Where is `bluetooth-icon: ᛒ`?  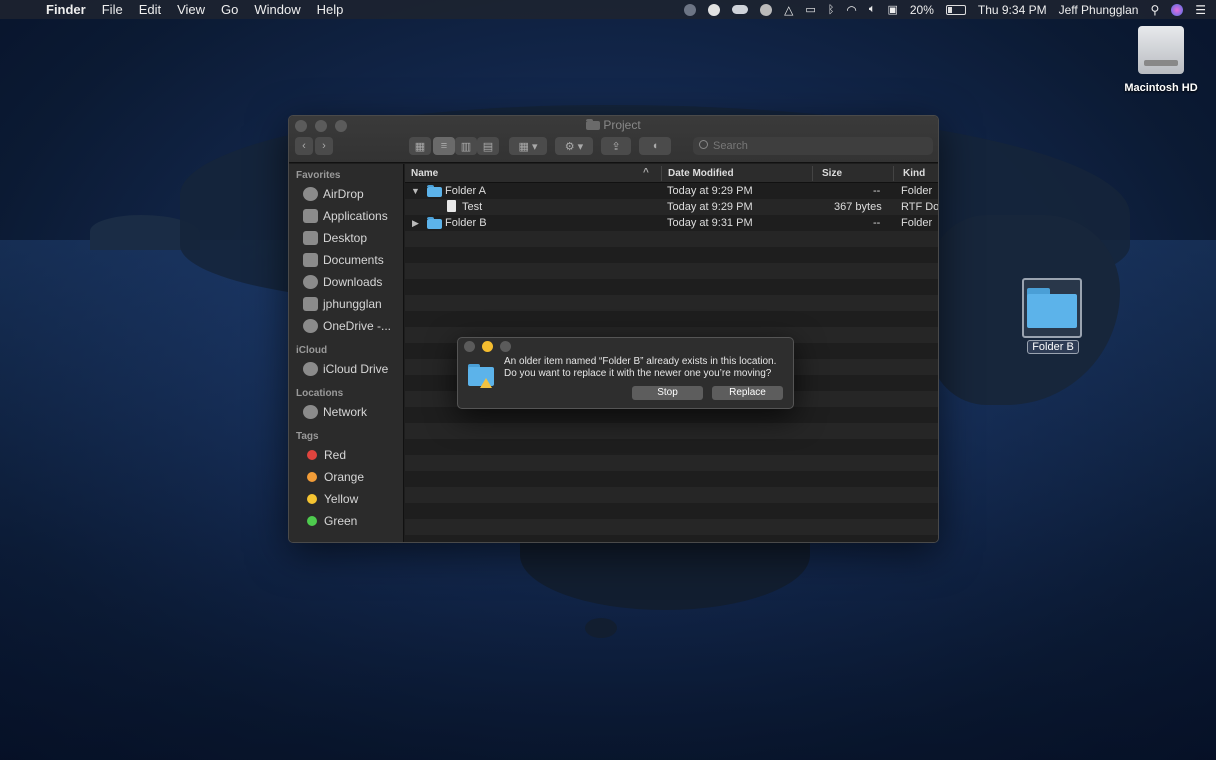 bluetooth-icon: ᛒ is located at coordinates (831, 10).